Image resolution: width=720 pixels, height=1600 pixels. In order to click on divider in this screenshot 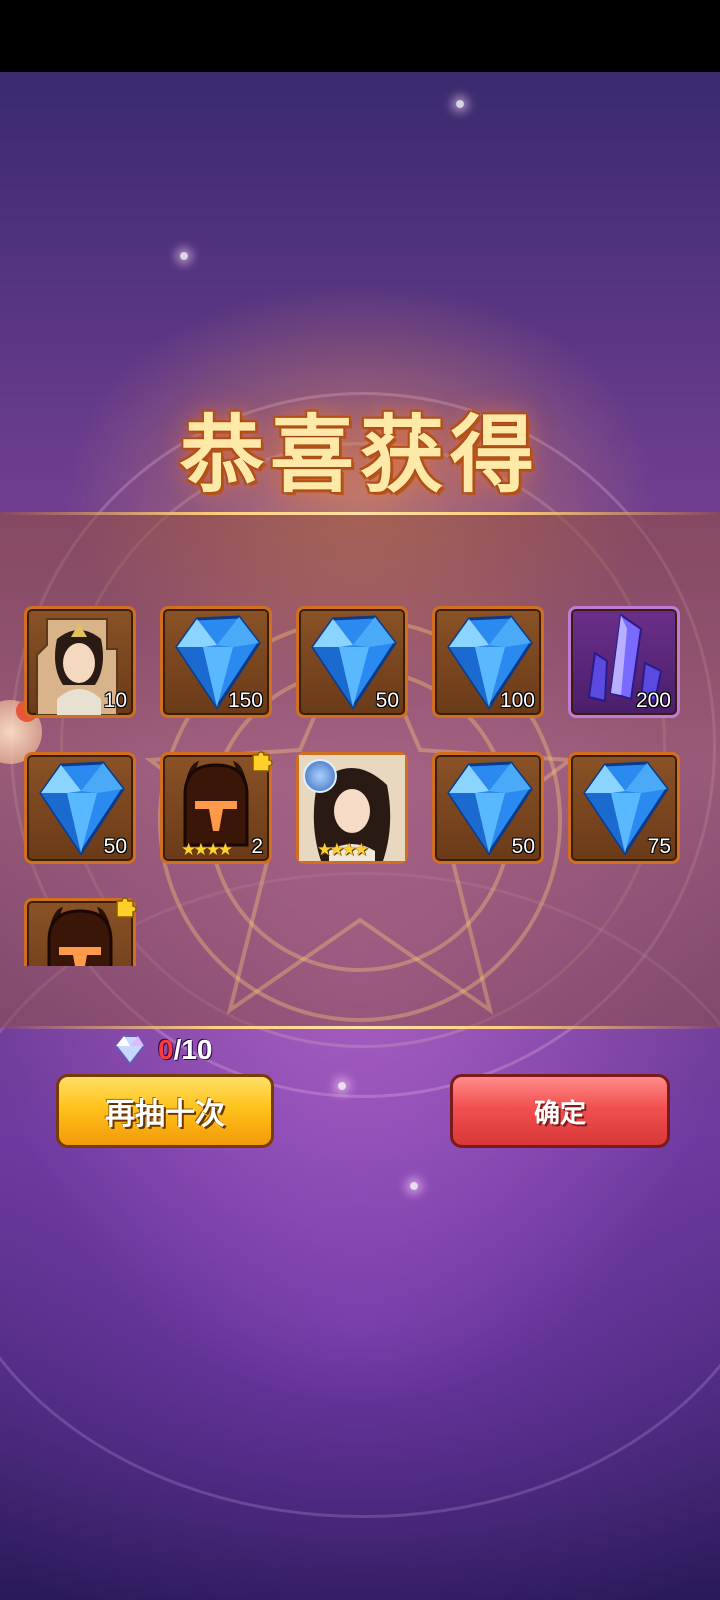, I will do `click(360, 513)`.